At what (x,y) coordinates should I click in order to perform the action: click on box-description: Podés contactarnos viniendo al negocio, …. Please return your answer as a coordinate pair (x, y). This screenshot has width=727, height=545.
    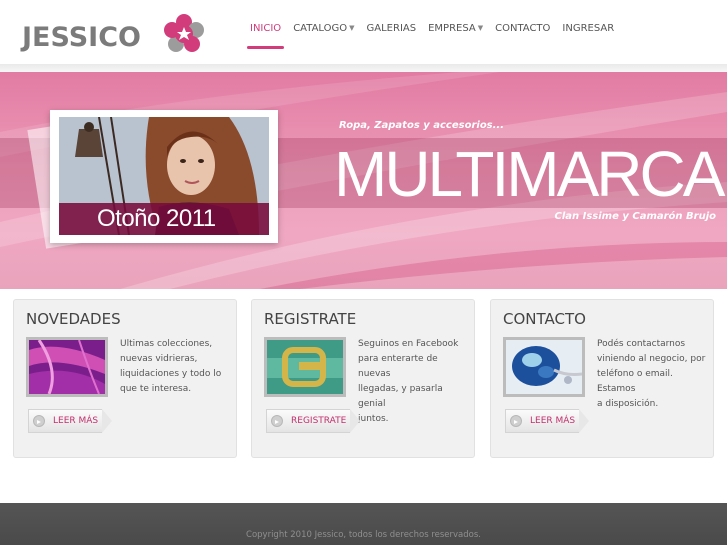
    Looking at the image, I should click on (653, 374).